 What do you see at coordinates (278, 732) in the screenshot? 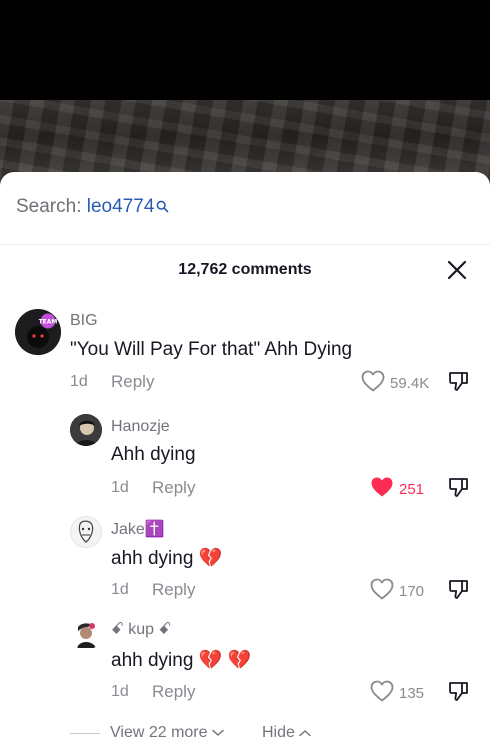
I see `hide-label: Hide` at bounding box center [278, 732].